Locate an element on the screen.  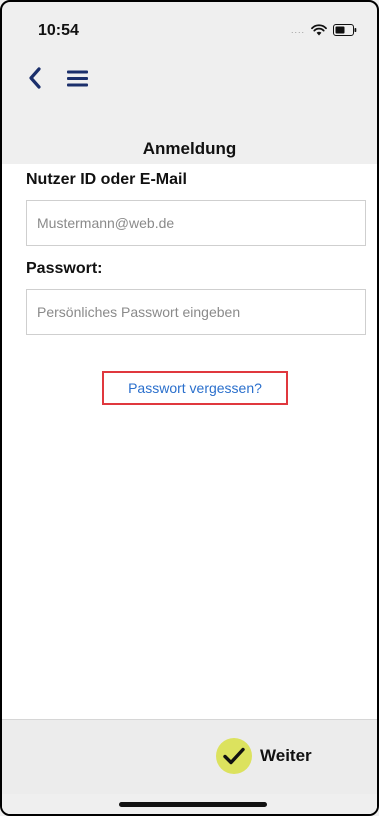
password-label: Passwort: is located at coordinates (64, 268).